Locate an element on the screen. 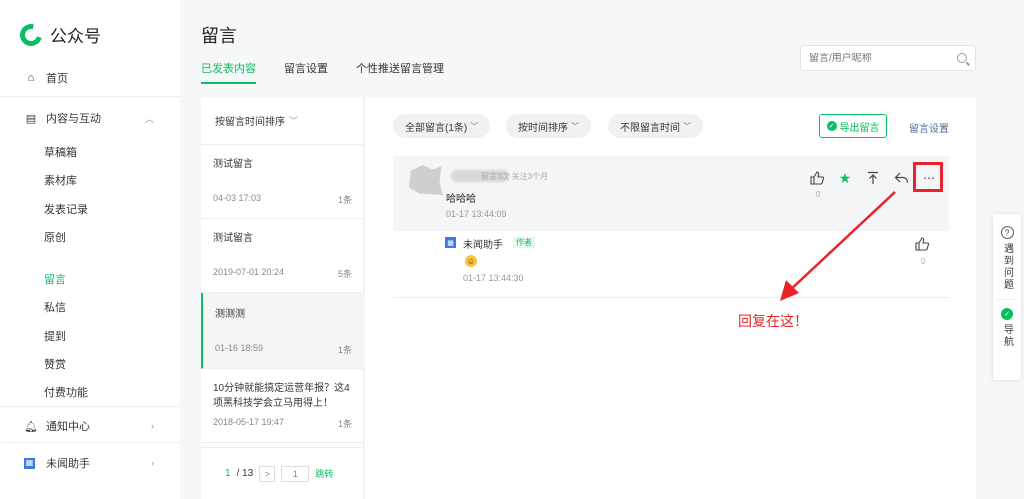 The width and height of the screenshot is (1024, 499). pagination: 1 / 13 > 1 跳转 is located at coordinates (282, 473).